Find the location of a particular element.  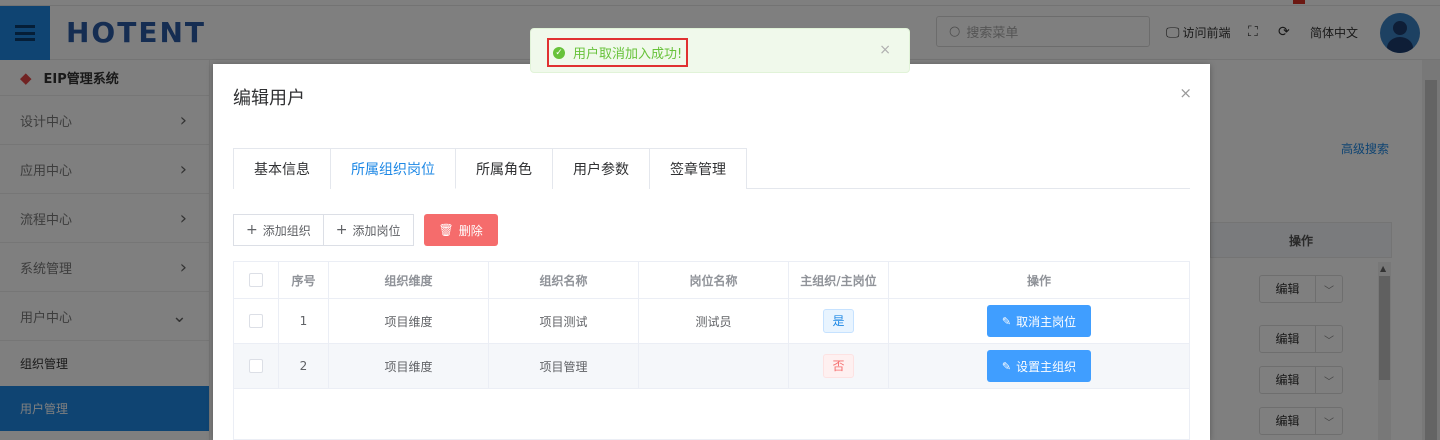

toast-message: ✓ 用户取消加入成功! is located at coordinates (618, 52).